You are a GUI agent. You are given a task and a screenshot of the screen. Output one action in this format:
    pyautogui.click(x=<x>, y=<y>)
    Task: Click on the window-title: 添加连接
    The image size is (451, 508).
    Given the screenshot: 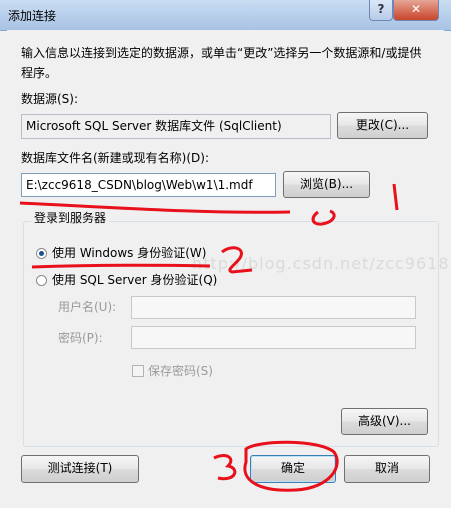 What is the action you would take?
    pyautogui.click(x=32, y=16)
    